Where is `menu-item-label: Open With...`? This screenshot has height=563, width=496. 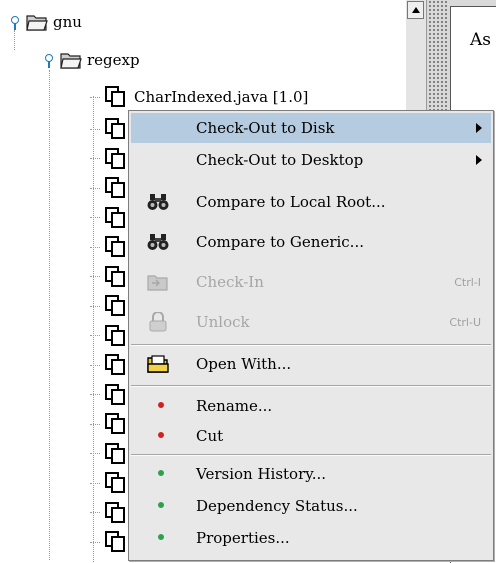
menu-item-label: Open With... is located at coordinates (244, 364).